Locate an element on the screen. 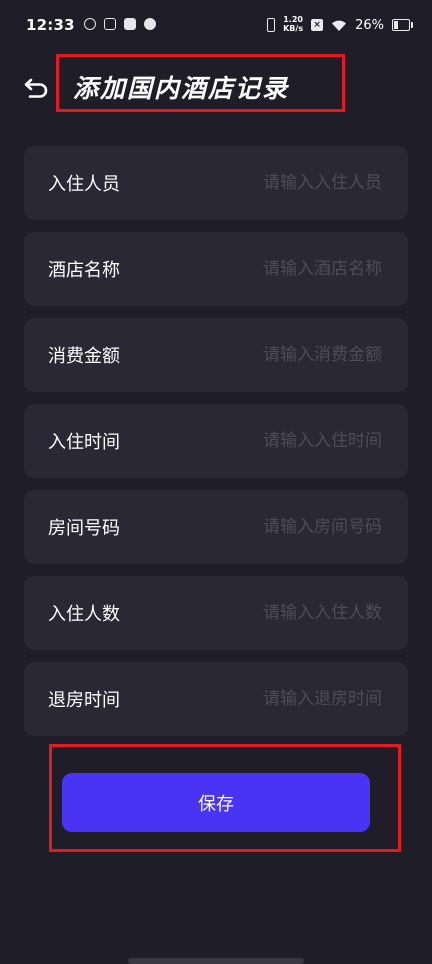 The height and width of the screenshot is (964, 432). home-indicator is located at coordinates (216, 961).